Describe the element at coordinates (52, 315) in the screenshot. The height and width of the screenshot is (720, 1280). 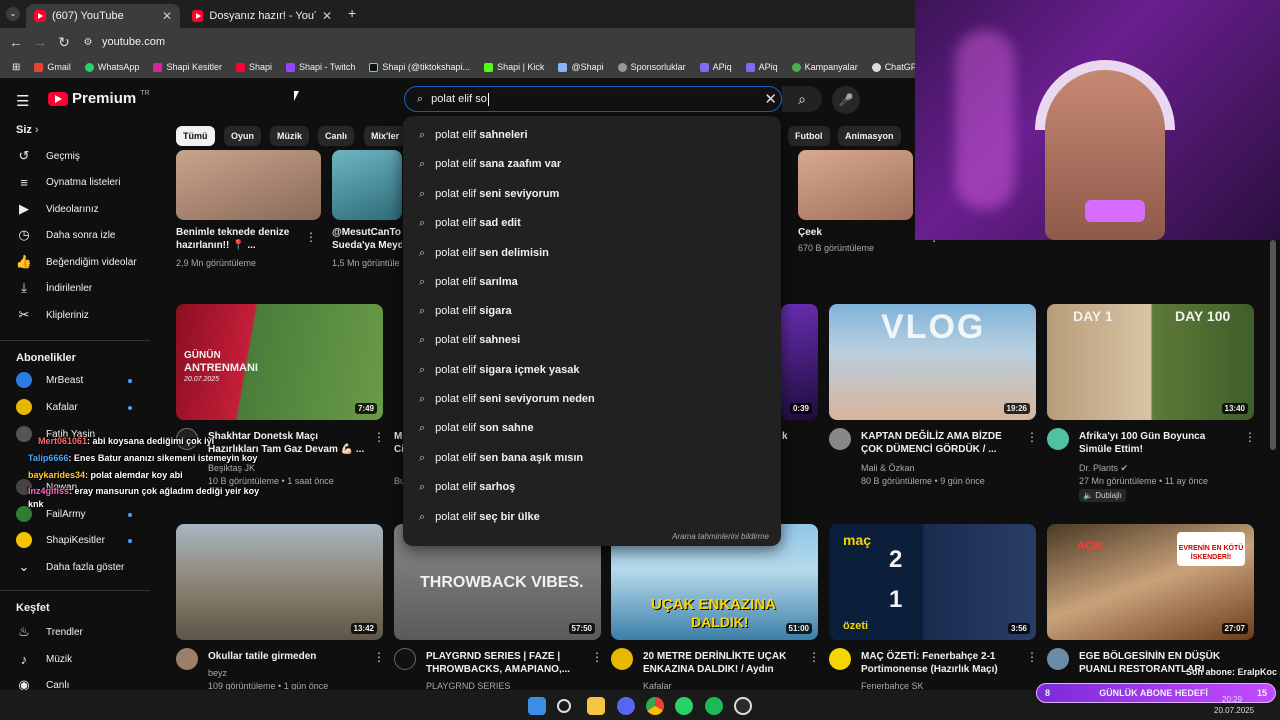
I see `sidebar-item-clips: ✂ Klipleriniz` at that location.